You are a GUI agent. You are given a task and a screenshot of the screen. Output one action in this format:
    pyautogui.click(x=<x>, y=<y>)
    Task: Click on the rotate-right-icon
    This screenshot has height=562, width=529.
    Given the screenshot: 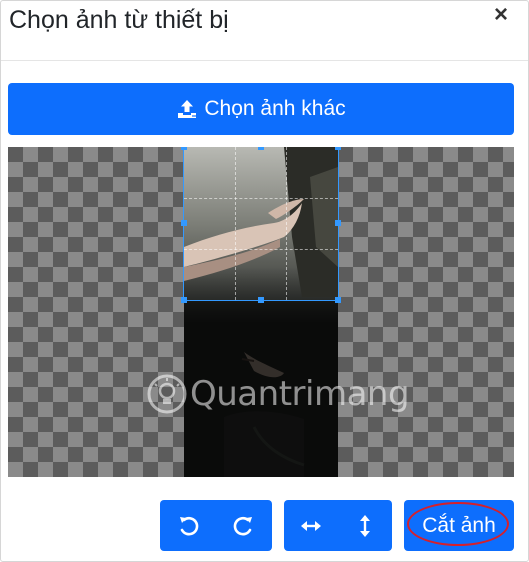 What is the action you would take?
    pyautogui.click(x=242, y=525)
    